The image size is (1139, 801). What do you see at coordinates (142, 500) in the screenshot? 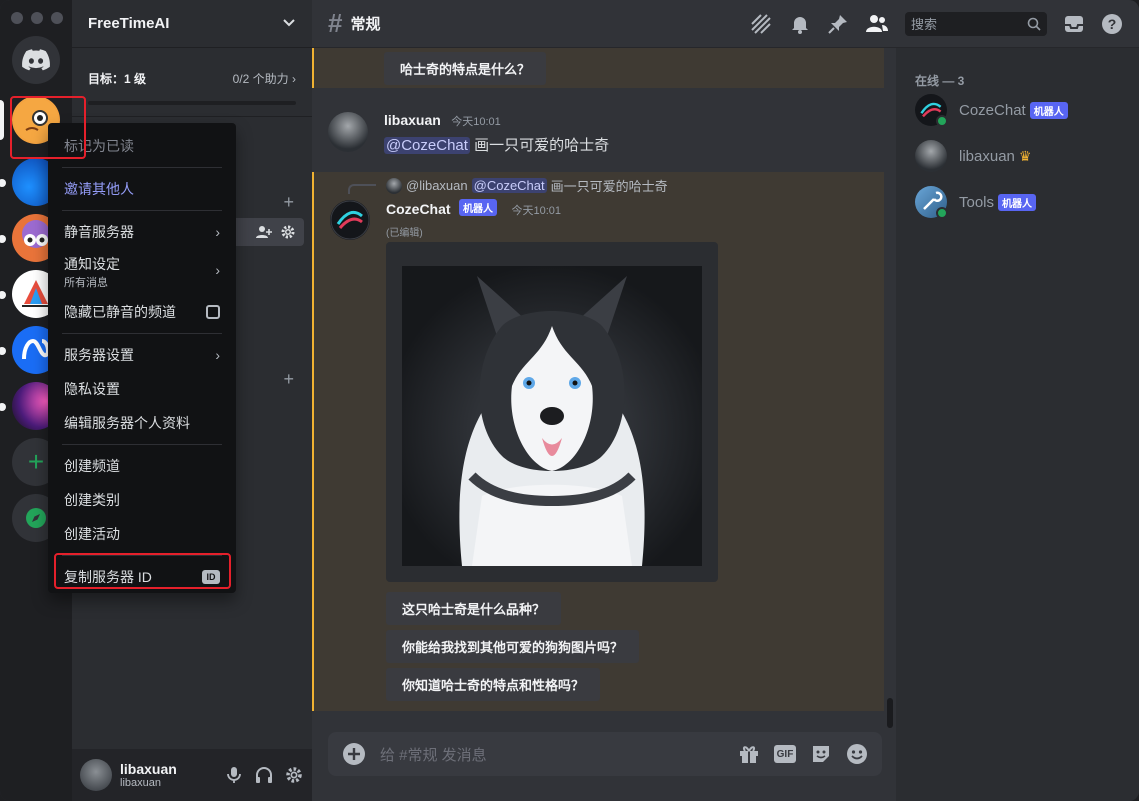
I see `menu-item-create-category: 创建类别` at bounding box center [142, 500].